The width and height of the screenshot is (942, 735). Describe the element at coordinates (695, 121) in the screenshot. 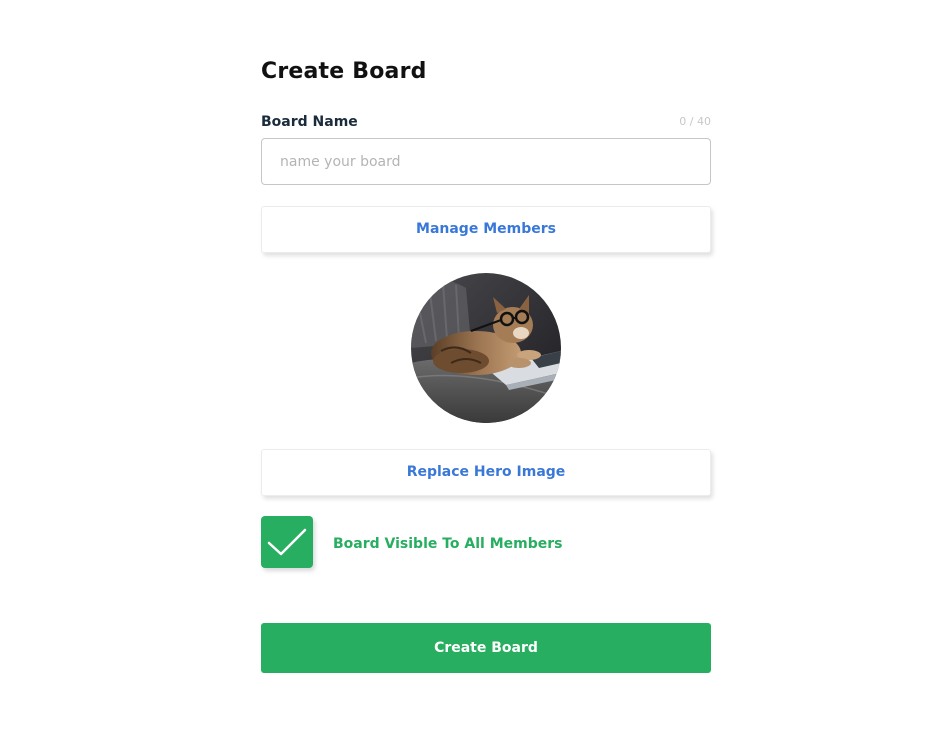

I see `char-counter: 0 / 40` at that location.